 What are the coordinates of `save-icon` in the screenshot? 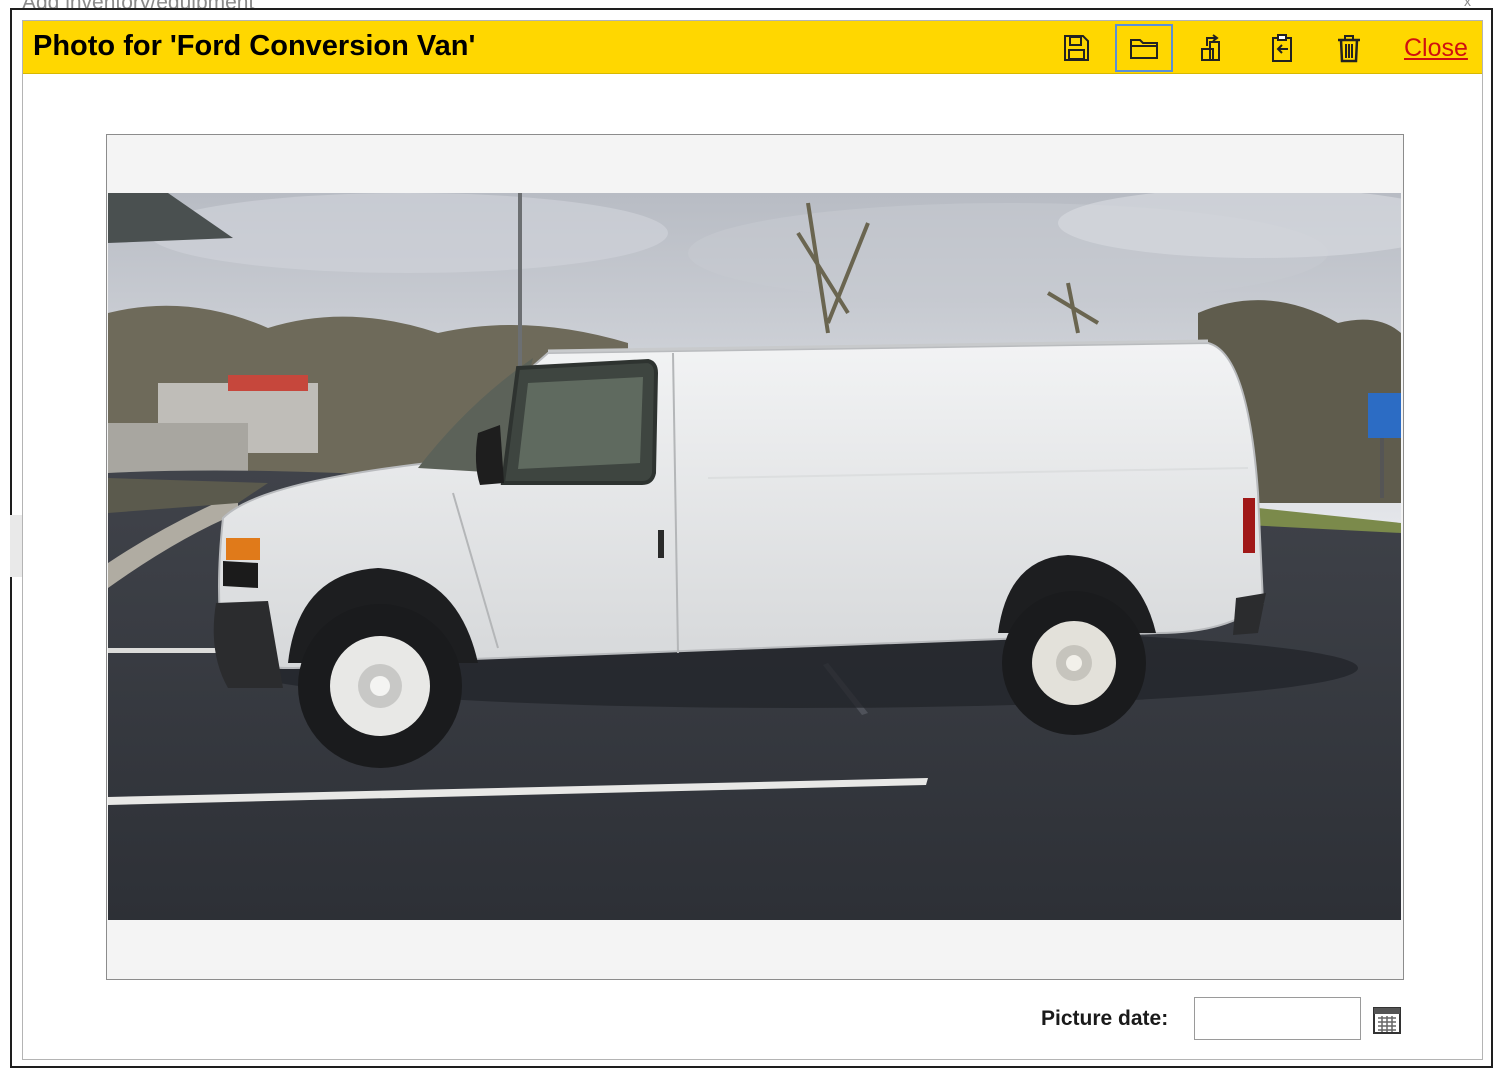 It's located at (1076, 48).